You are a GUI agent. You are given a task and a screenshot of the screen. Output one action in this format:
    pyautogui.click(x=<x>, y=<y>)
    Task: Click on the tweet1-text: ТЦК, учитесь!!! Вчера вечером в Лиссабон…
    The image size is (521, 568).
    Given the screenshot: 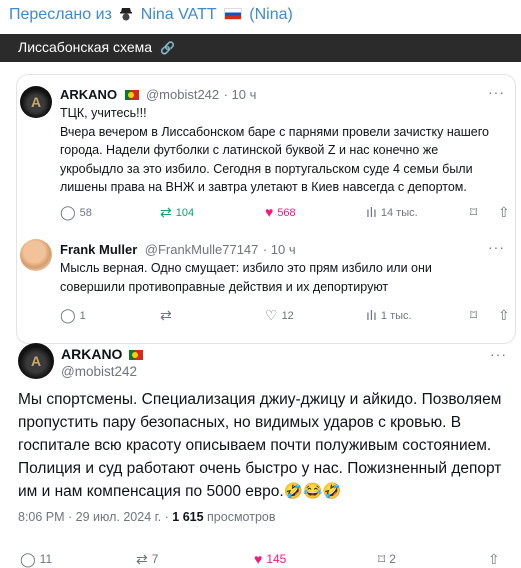 What is the action you would take?
    pyautogui.click(x=274, y=150)
    